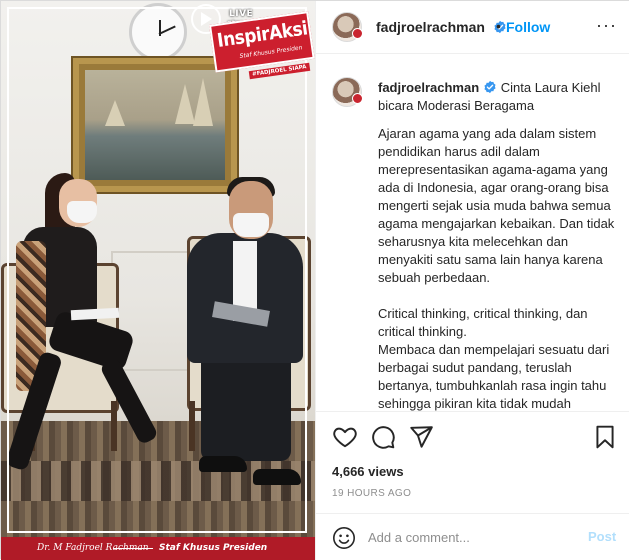 The height and width of the screenshot is (560, 629). I want to click on comment-input, so click(473, 537).